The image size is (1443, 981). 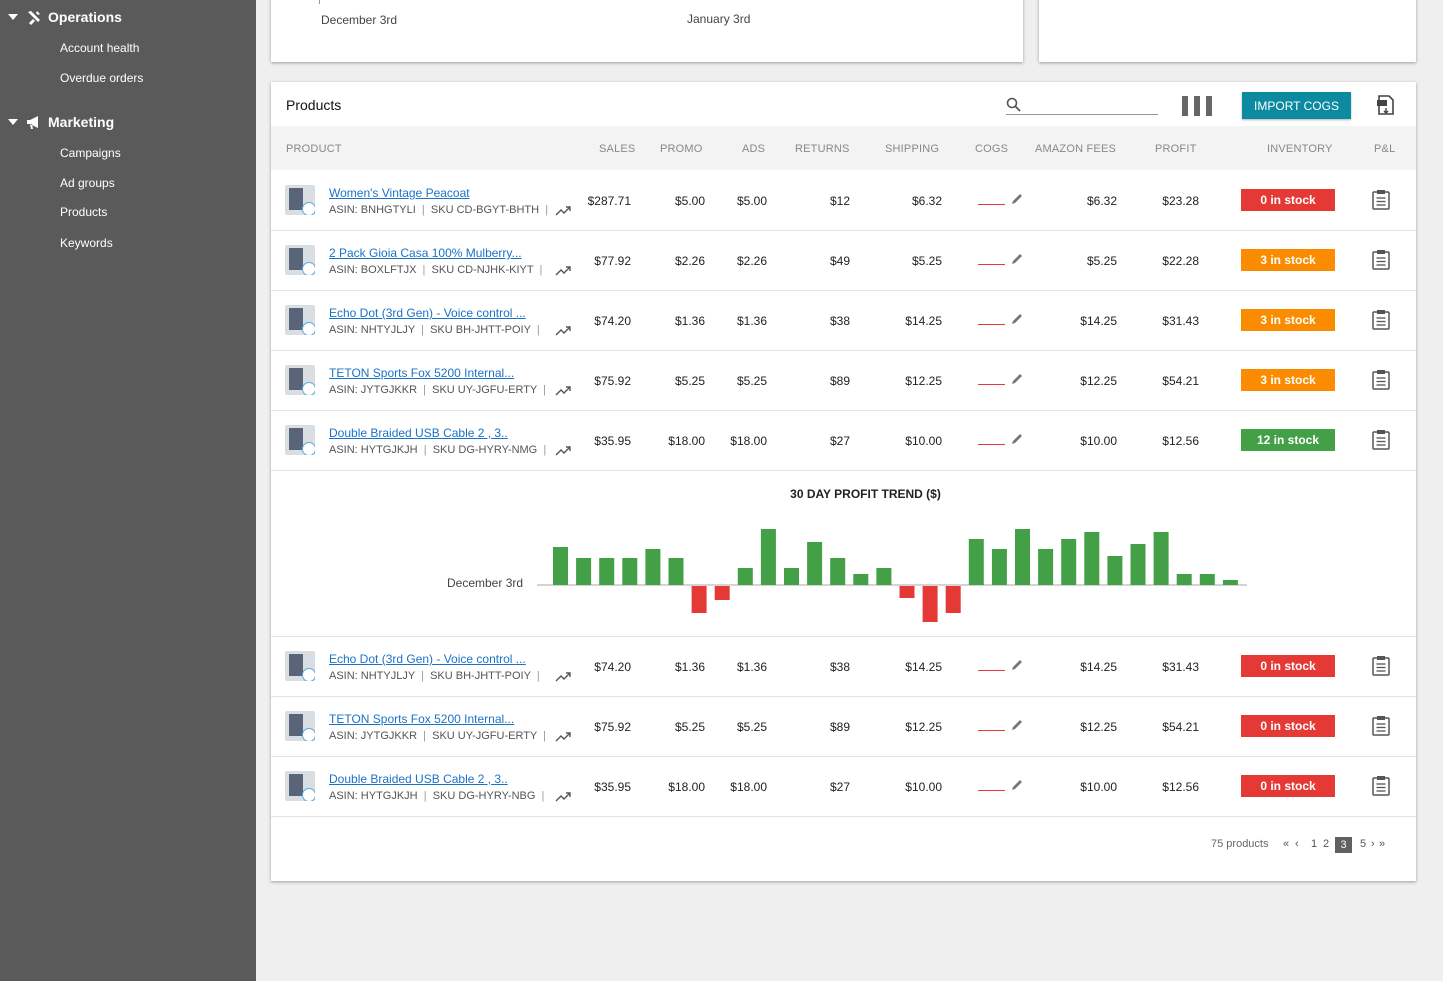 What do you see at coordinates (1286, 844) in the screenshot?
I see `first-page-icon: «` at bounding box center [1286, 844].